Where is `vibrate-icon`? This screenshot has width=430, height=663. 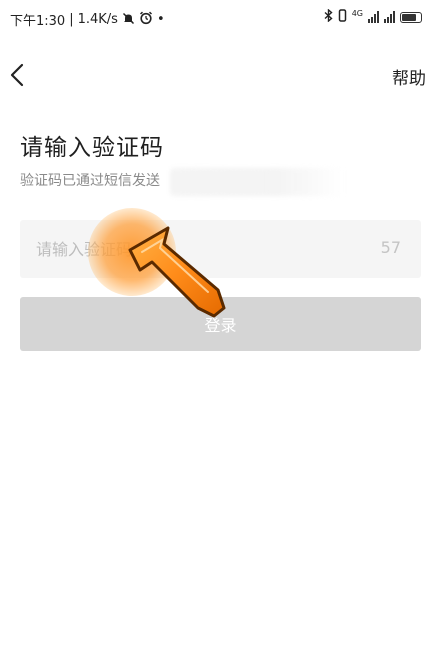
vibrate-icon is located at coordinates (342, 17).